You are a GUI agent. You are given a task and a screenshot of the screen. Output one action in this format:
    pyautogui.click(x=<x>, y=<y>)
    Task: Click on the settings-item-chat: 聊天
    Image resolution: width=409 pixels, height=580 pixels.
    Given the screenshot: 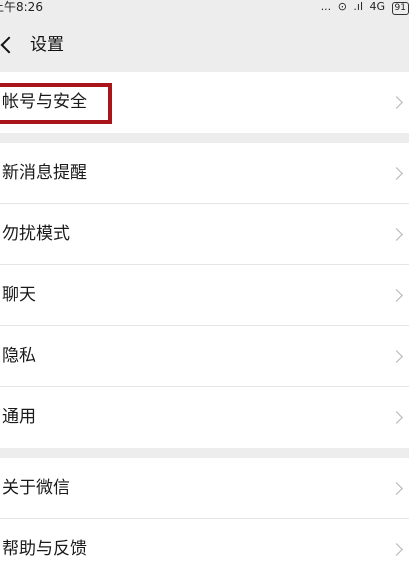 What is the action you would take?
    pyautogui.click(x=204, y=295)
    